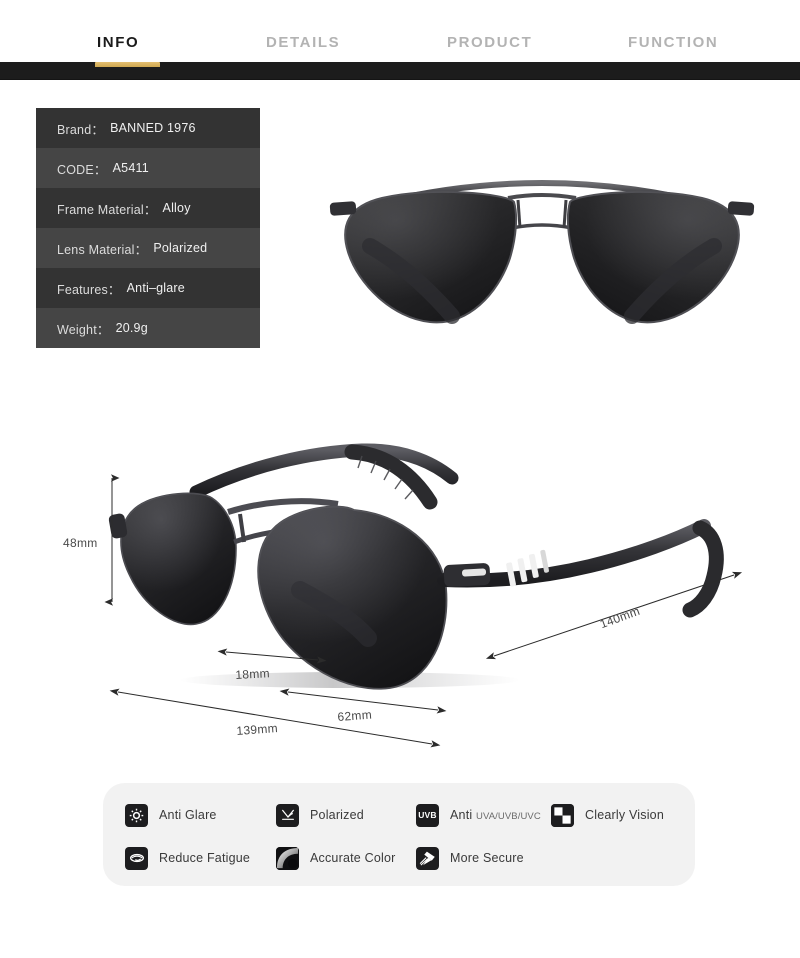  I want to click on feature-item-reduce-fatigue: Reduce Fatigue, so click(187, 858).